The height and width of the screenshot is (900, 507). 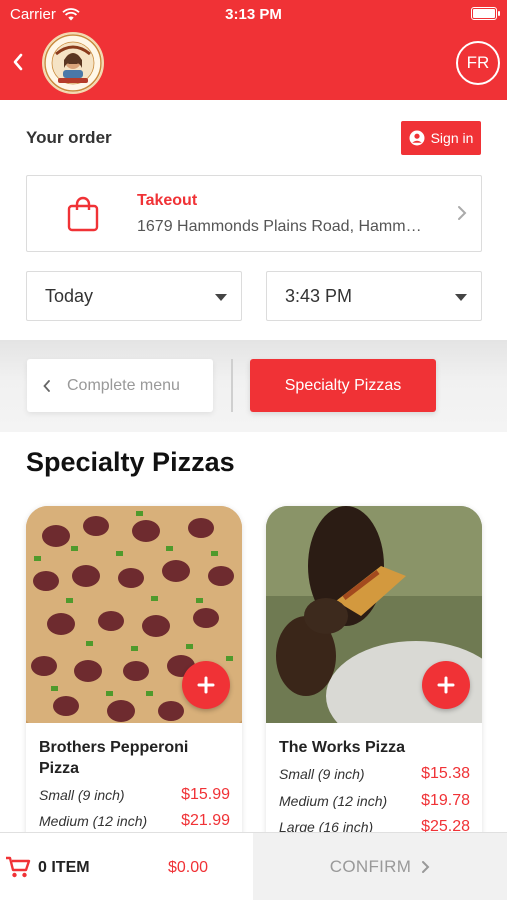 I want to click on price-row: Medium (12 inch) $21.99, so click(x=134, y=821).